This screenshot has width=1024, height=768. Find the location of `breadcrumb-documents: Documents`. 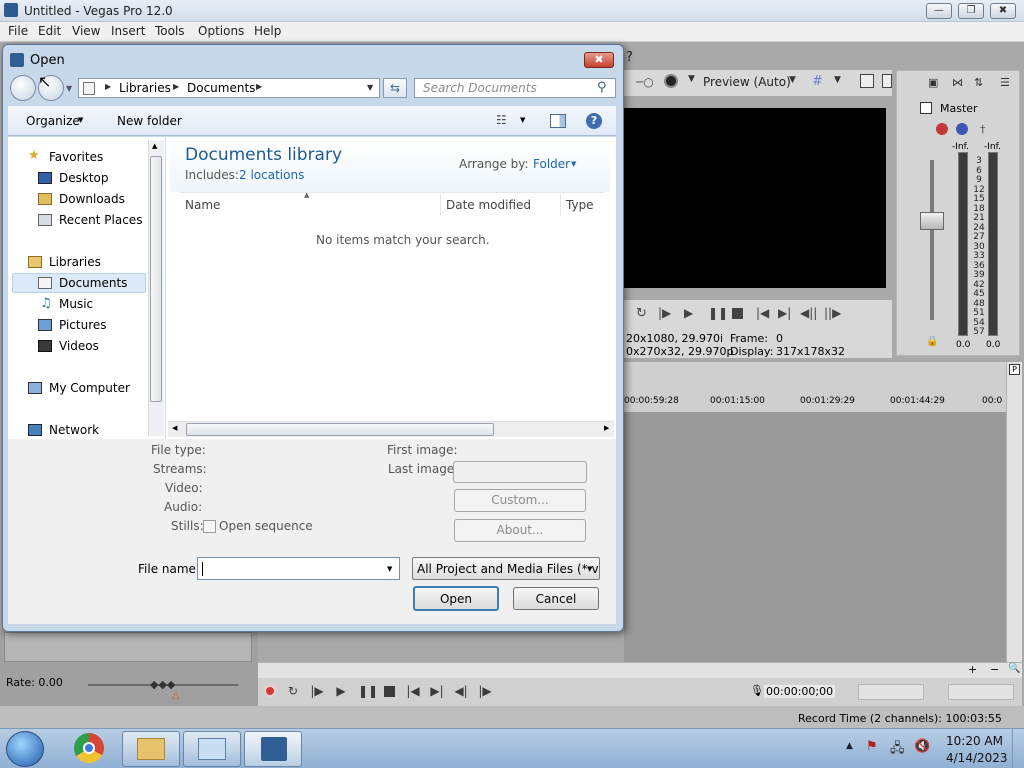

breadcrumb-documents: Documents is located at coordinates (221, 88).